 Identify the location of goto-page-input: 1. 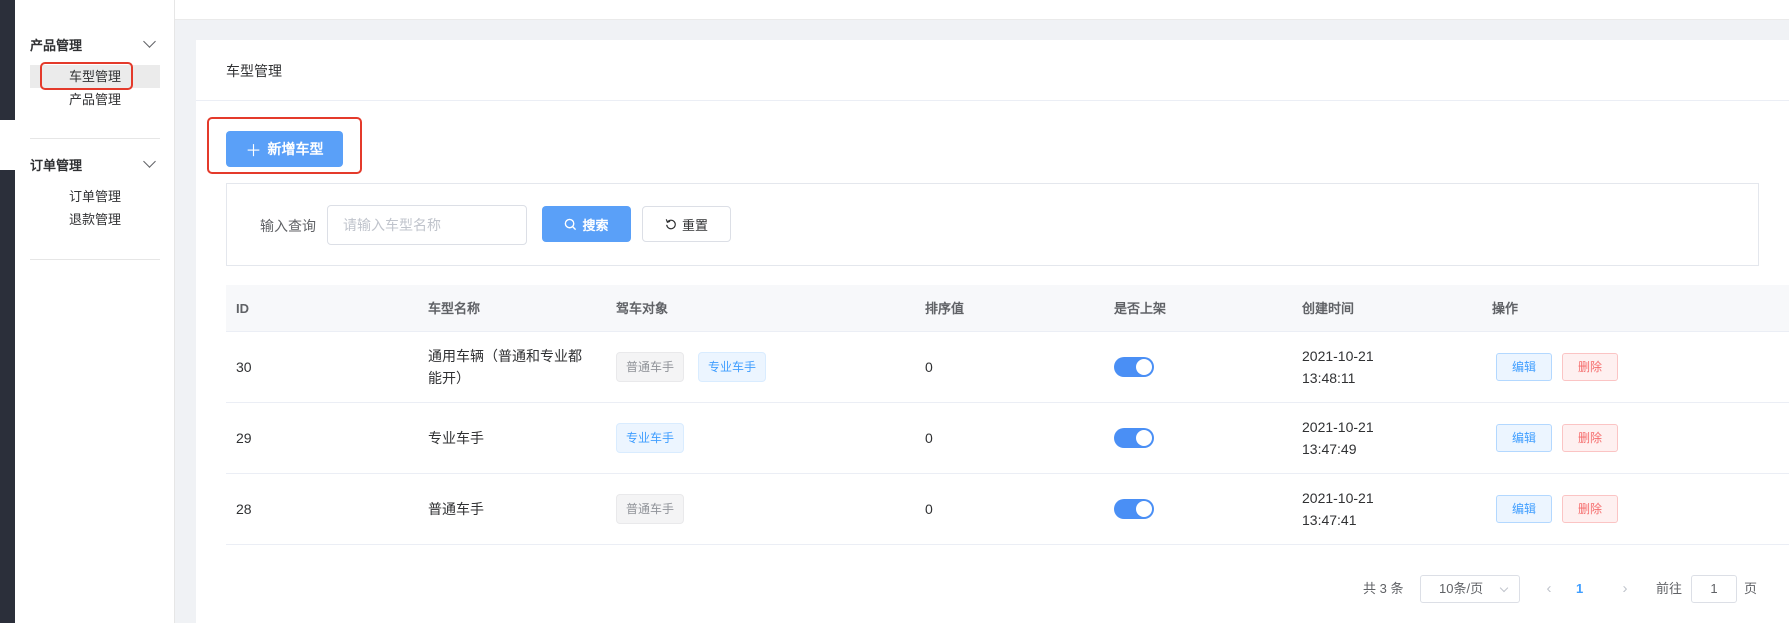
(1714, 589).